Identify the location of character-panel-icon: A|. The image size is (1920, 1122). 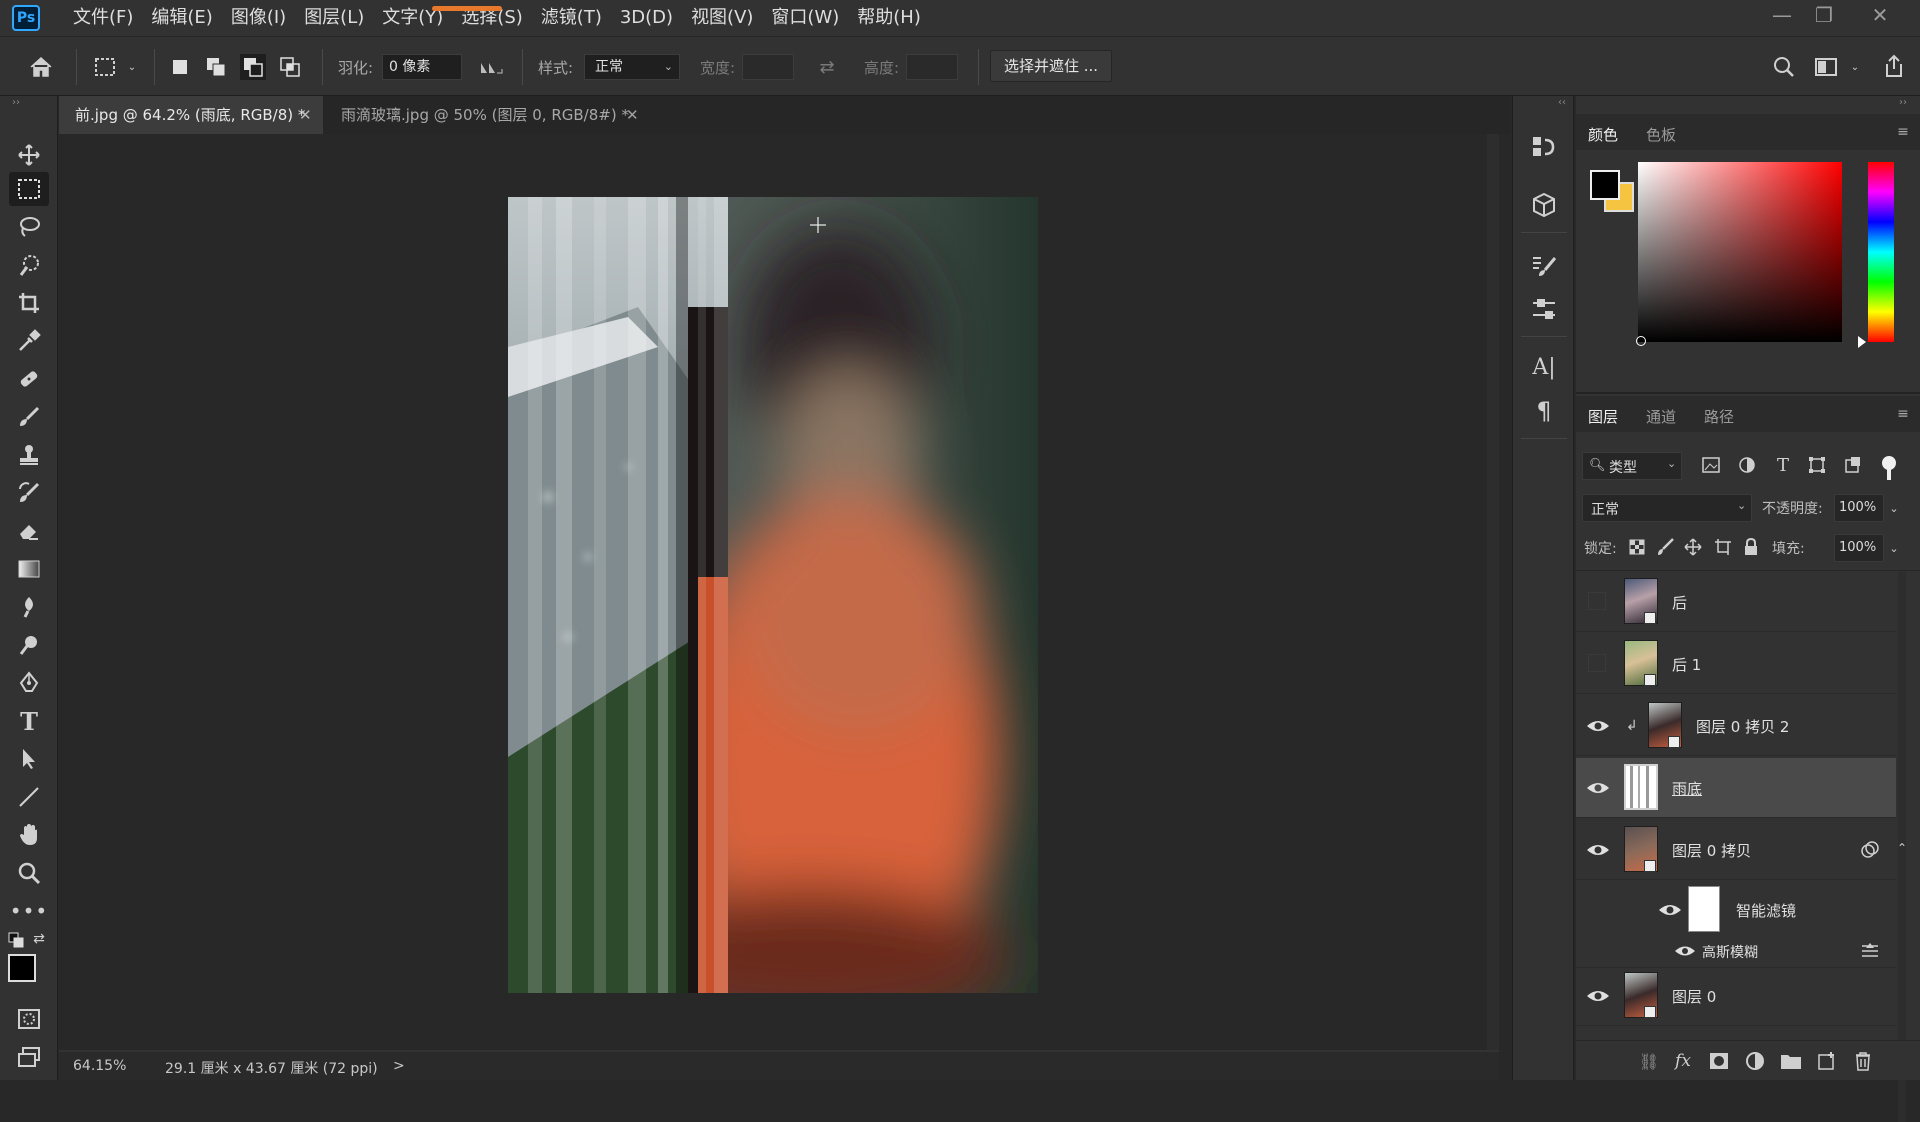
(1544, 367).